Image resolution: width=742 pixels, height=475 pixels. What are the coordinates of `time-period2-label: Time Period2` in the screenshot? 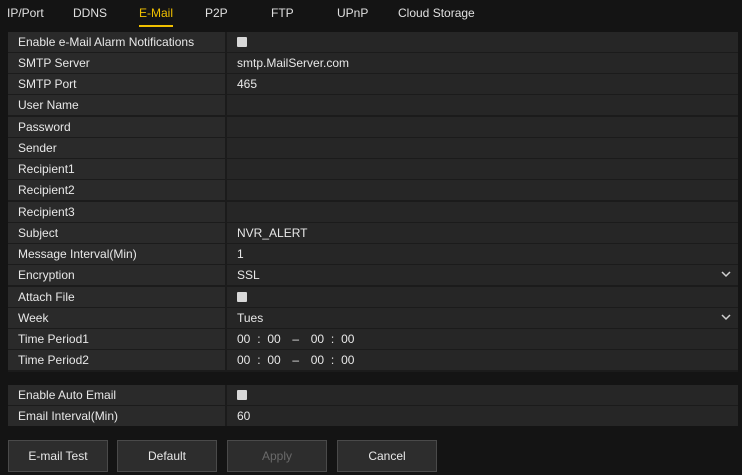 It's located at (116, 360).